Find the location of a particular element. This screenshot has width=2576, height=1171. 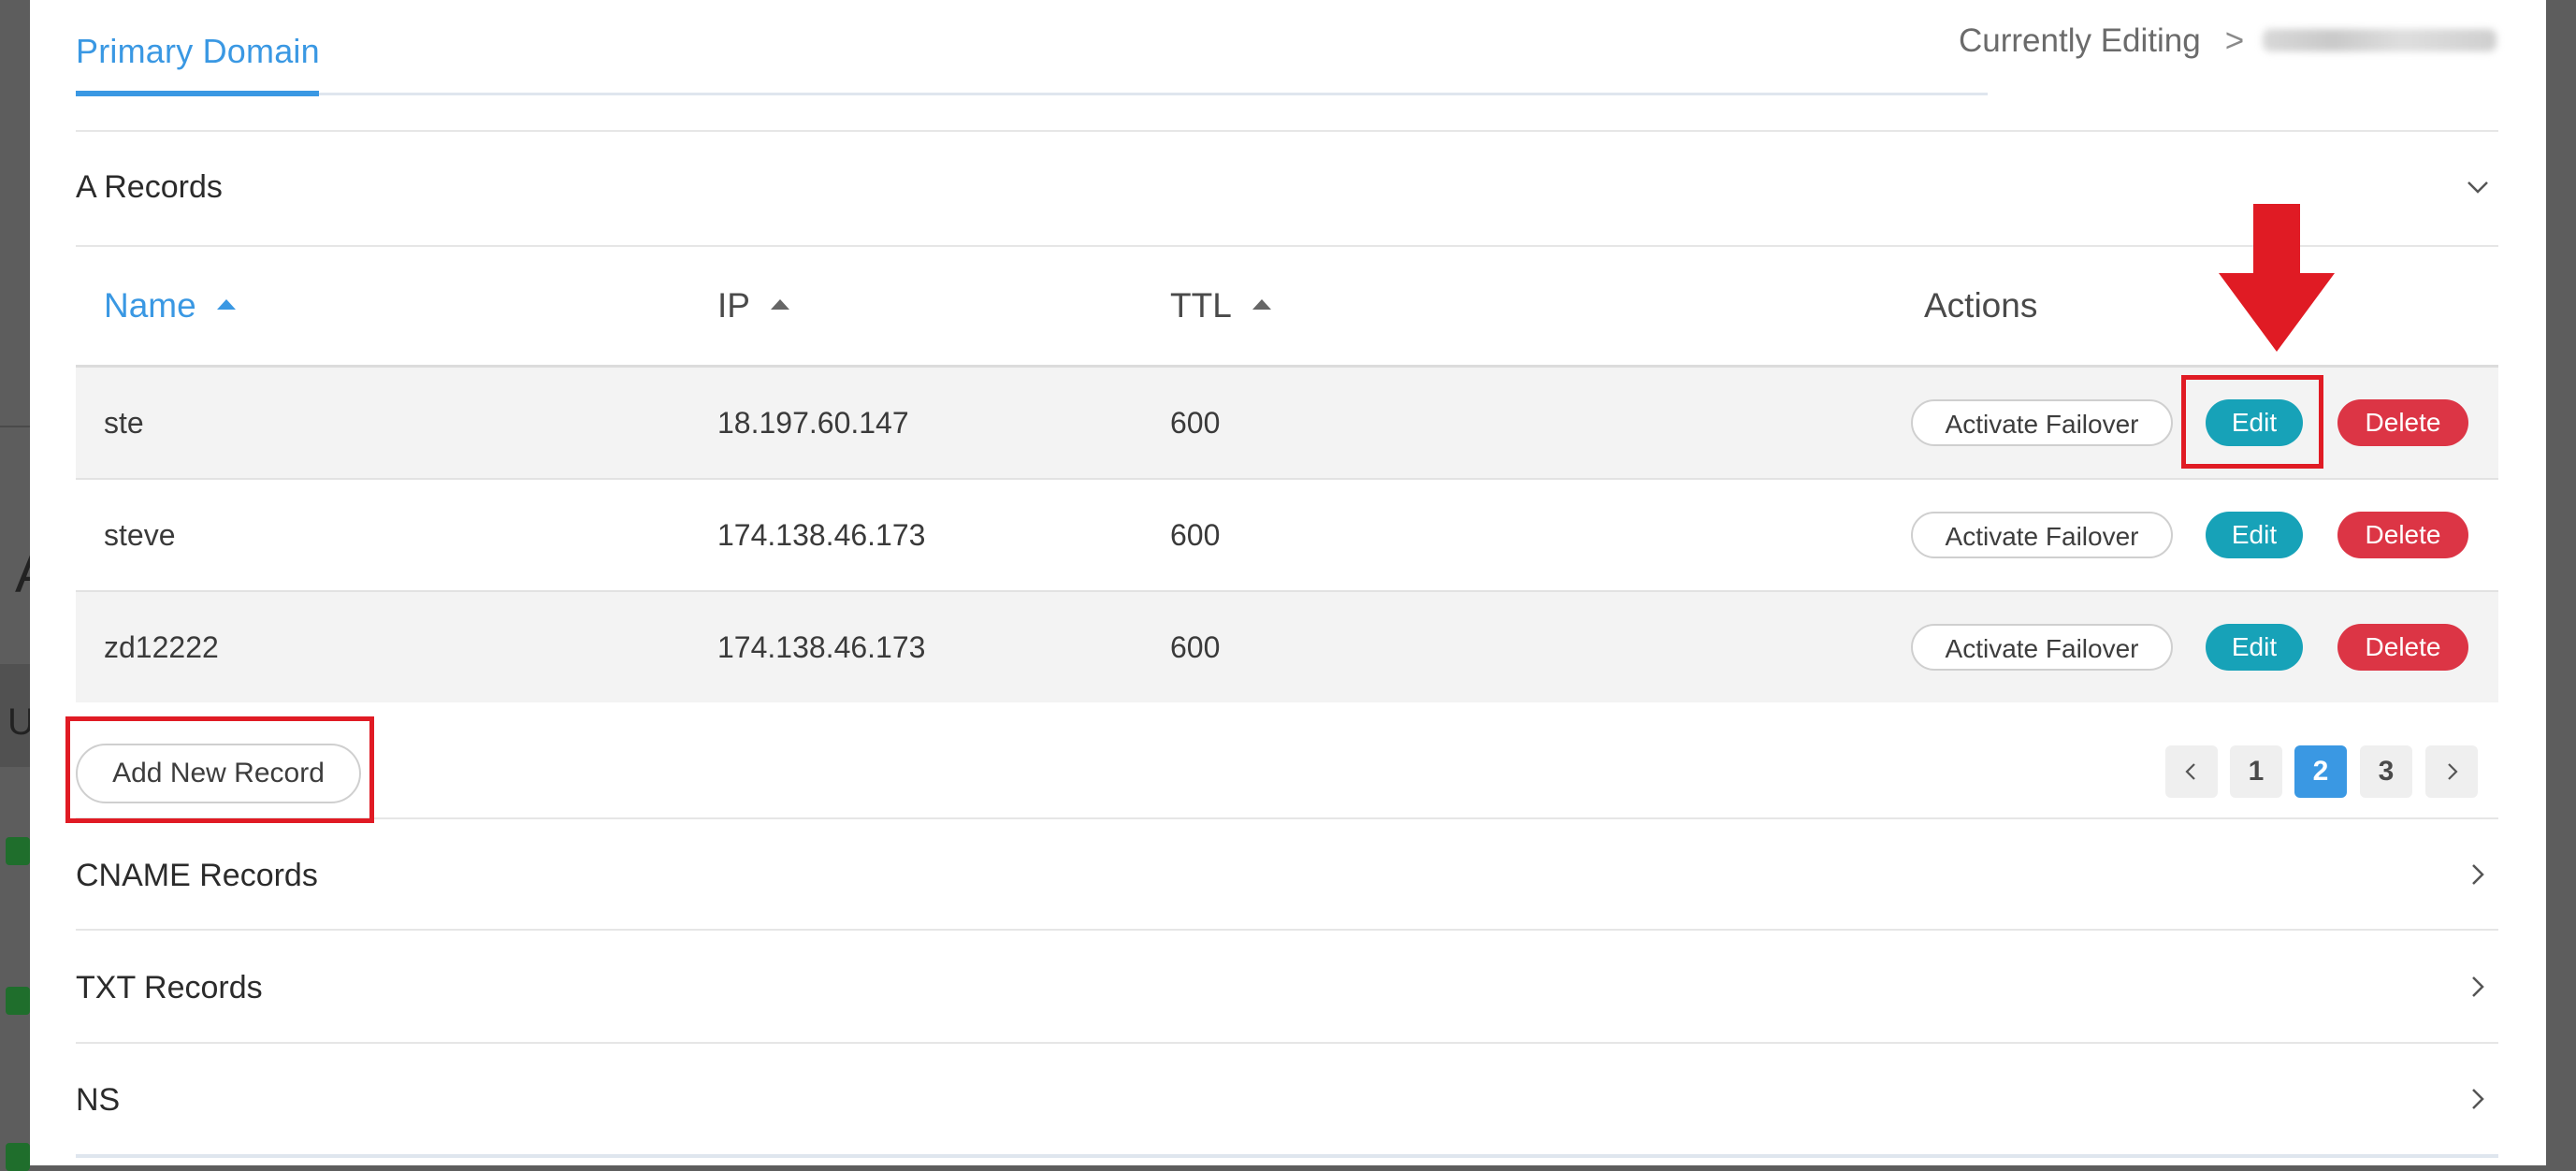

pagination-page-2: 2 is located at coordinates (2320, 771).